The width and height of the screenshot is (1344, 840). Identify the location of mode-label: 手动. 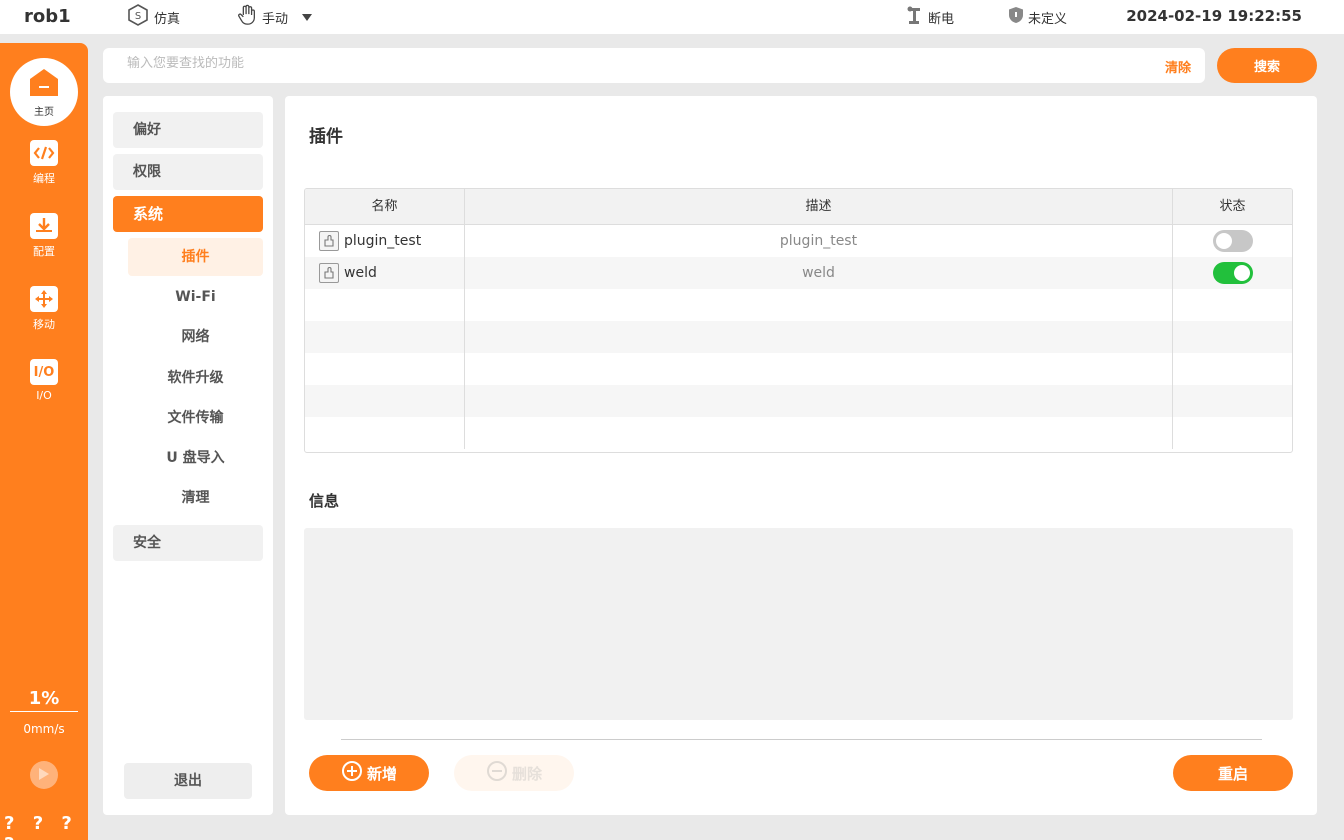
(275, 19).